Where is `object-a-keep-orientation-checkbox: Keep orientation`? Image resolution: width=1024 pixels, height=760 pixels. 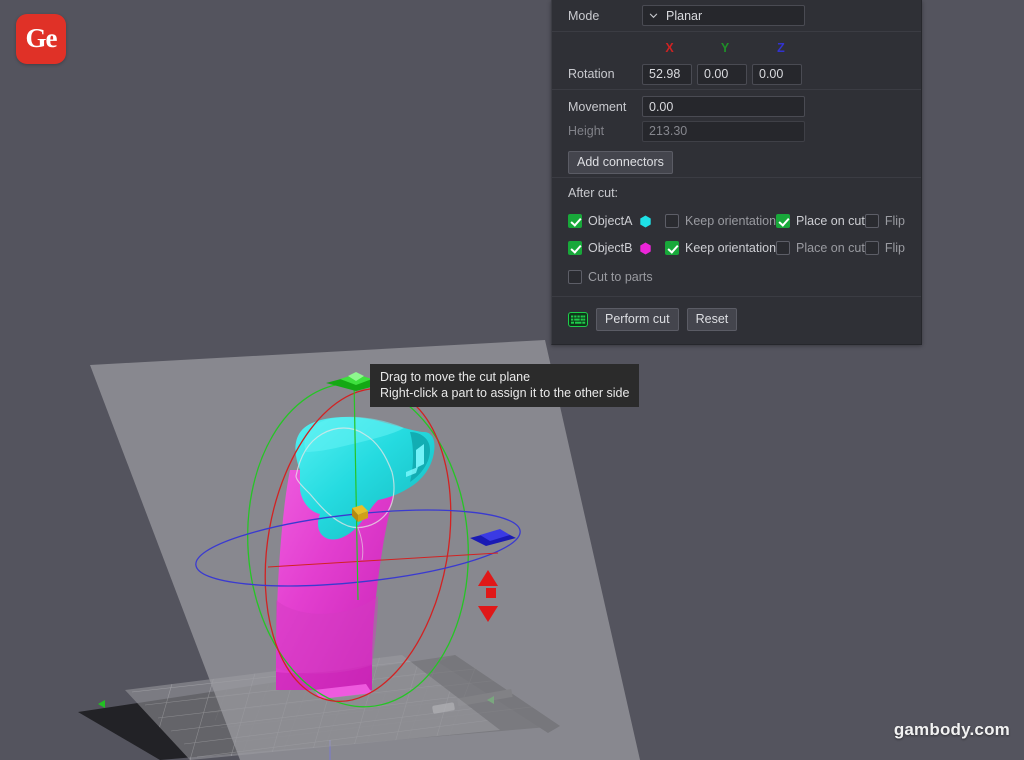
object-a-keep-orientation-checkbox: Keep orientation is located at coordinates (720, 221).